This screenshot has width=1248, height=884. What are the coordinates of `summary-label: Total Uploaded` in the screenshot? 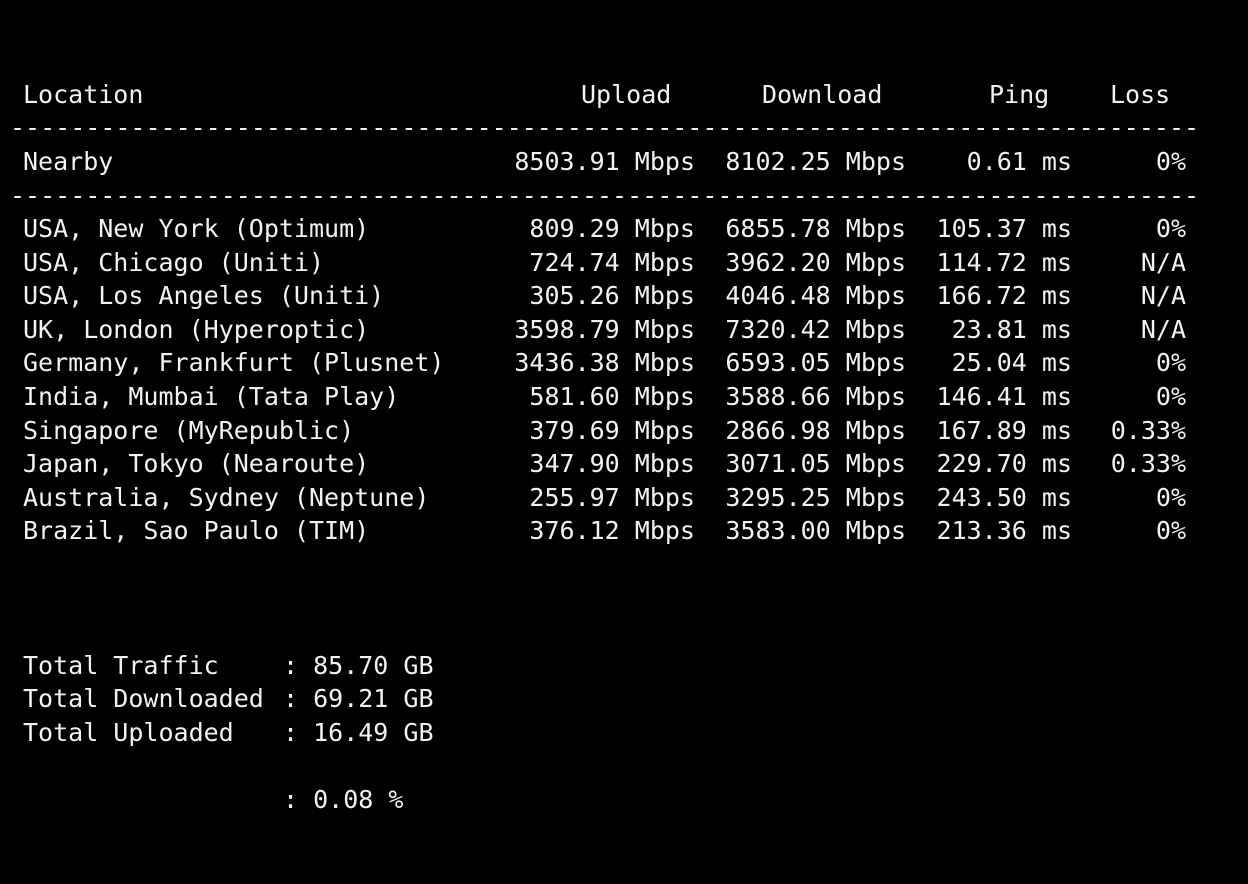 It's located at (128, 732).